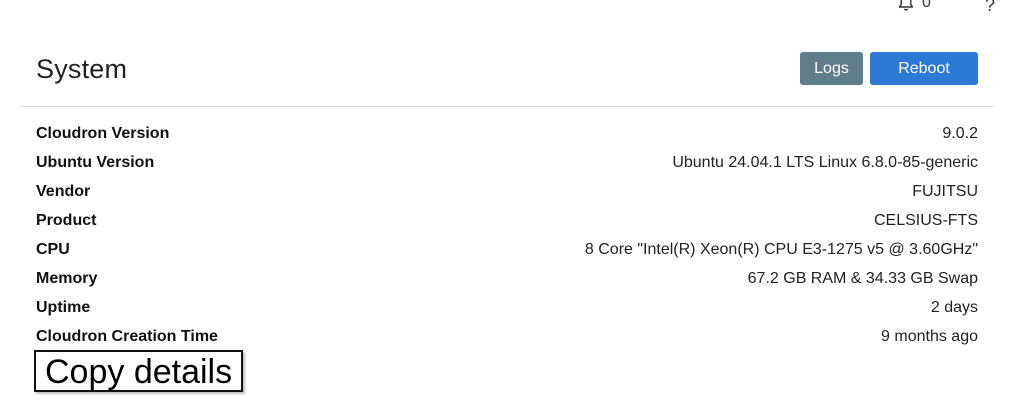  I want to click on logs-button: Logs, so click(831, 68).